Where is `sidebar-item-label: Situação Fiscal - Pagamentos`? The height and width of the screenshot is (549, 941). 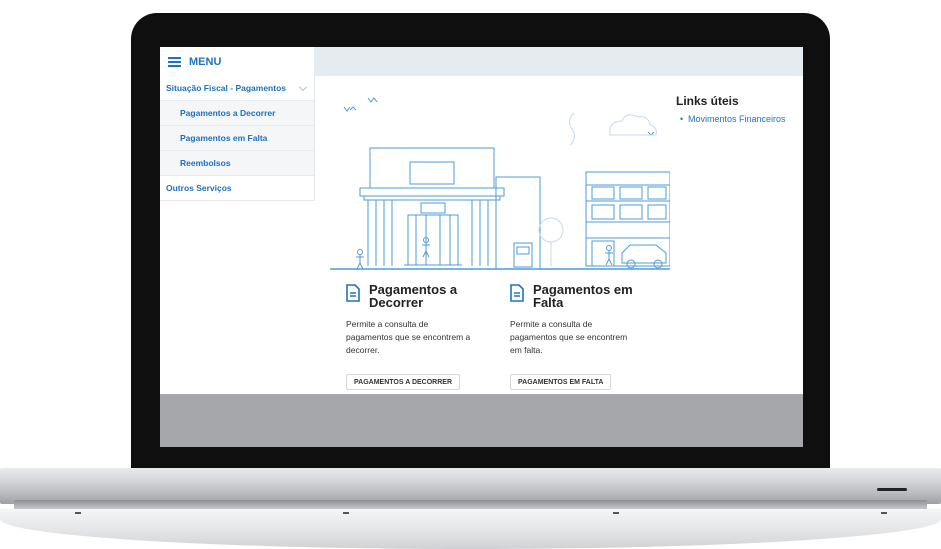 sidebar-item-label: Situação Fiscal - Pagamentos is located at coordinates (226, 88).